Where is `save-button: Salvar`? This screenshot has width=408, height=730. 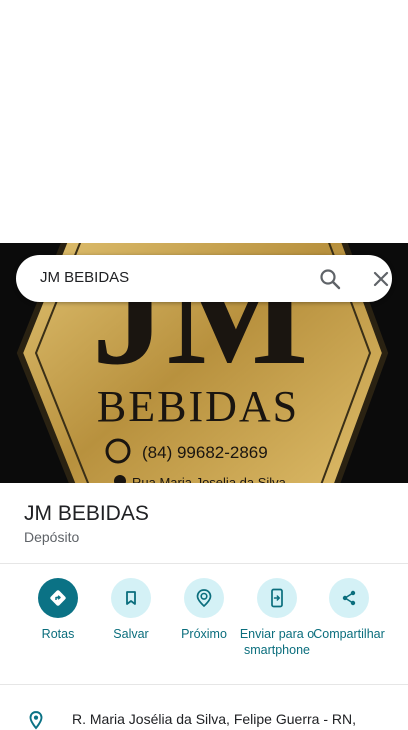 save-button: Salvar is located at coordinates (131, 610).